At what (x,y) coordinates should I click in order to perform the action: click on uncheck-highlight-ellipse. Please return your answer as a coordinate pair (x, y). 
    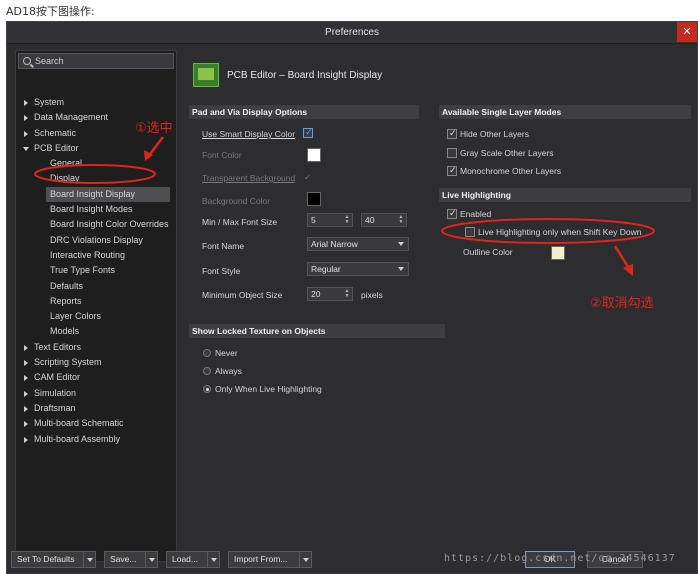
    Looking at the image, I should click on (548, 231).